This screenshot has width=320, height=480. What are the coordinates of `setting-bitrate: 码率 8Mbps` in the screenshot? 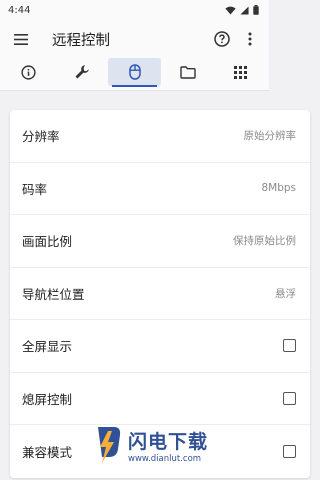 It's located at (160, 189).